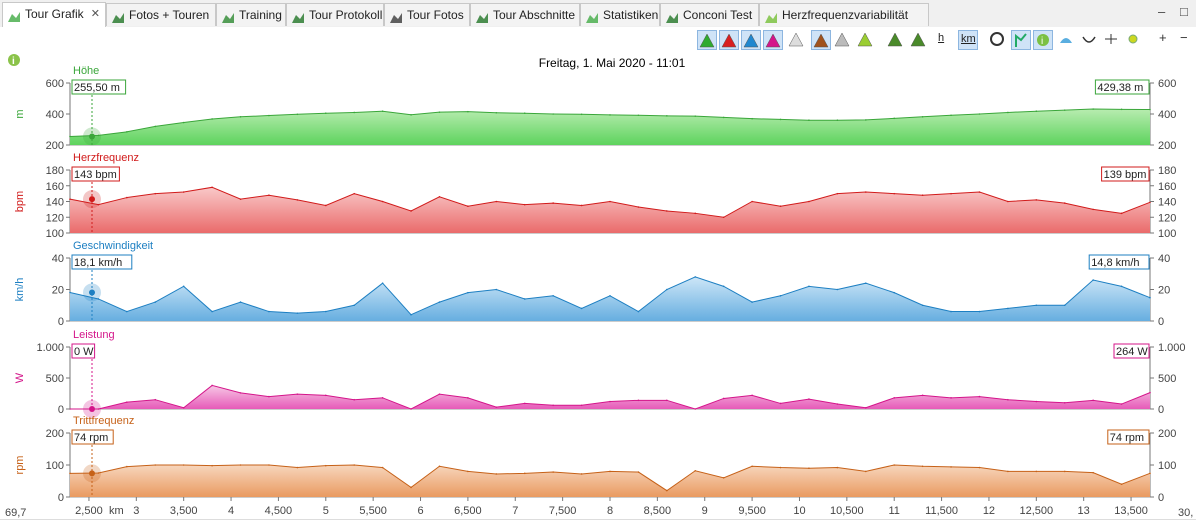 The width and height of the screenshot is (1196, 525). I want to click on maximize-button: □, so click(1184, 11).